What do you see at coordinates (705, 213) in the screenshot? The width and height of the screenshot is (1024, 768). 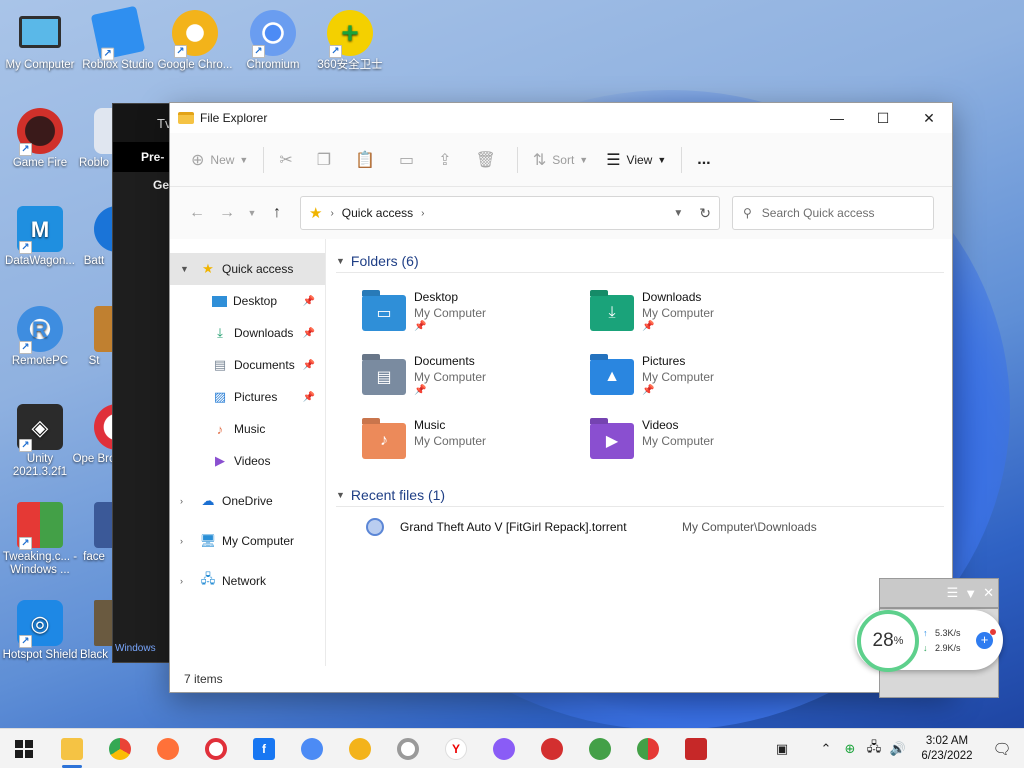 I see `refresh-button: ↻` at bounding box center [705, 213].